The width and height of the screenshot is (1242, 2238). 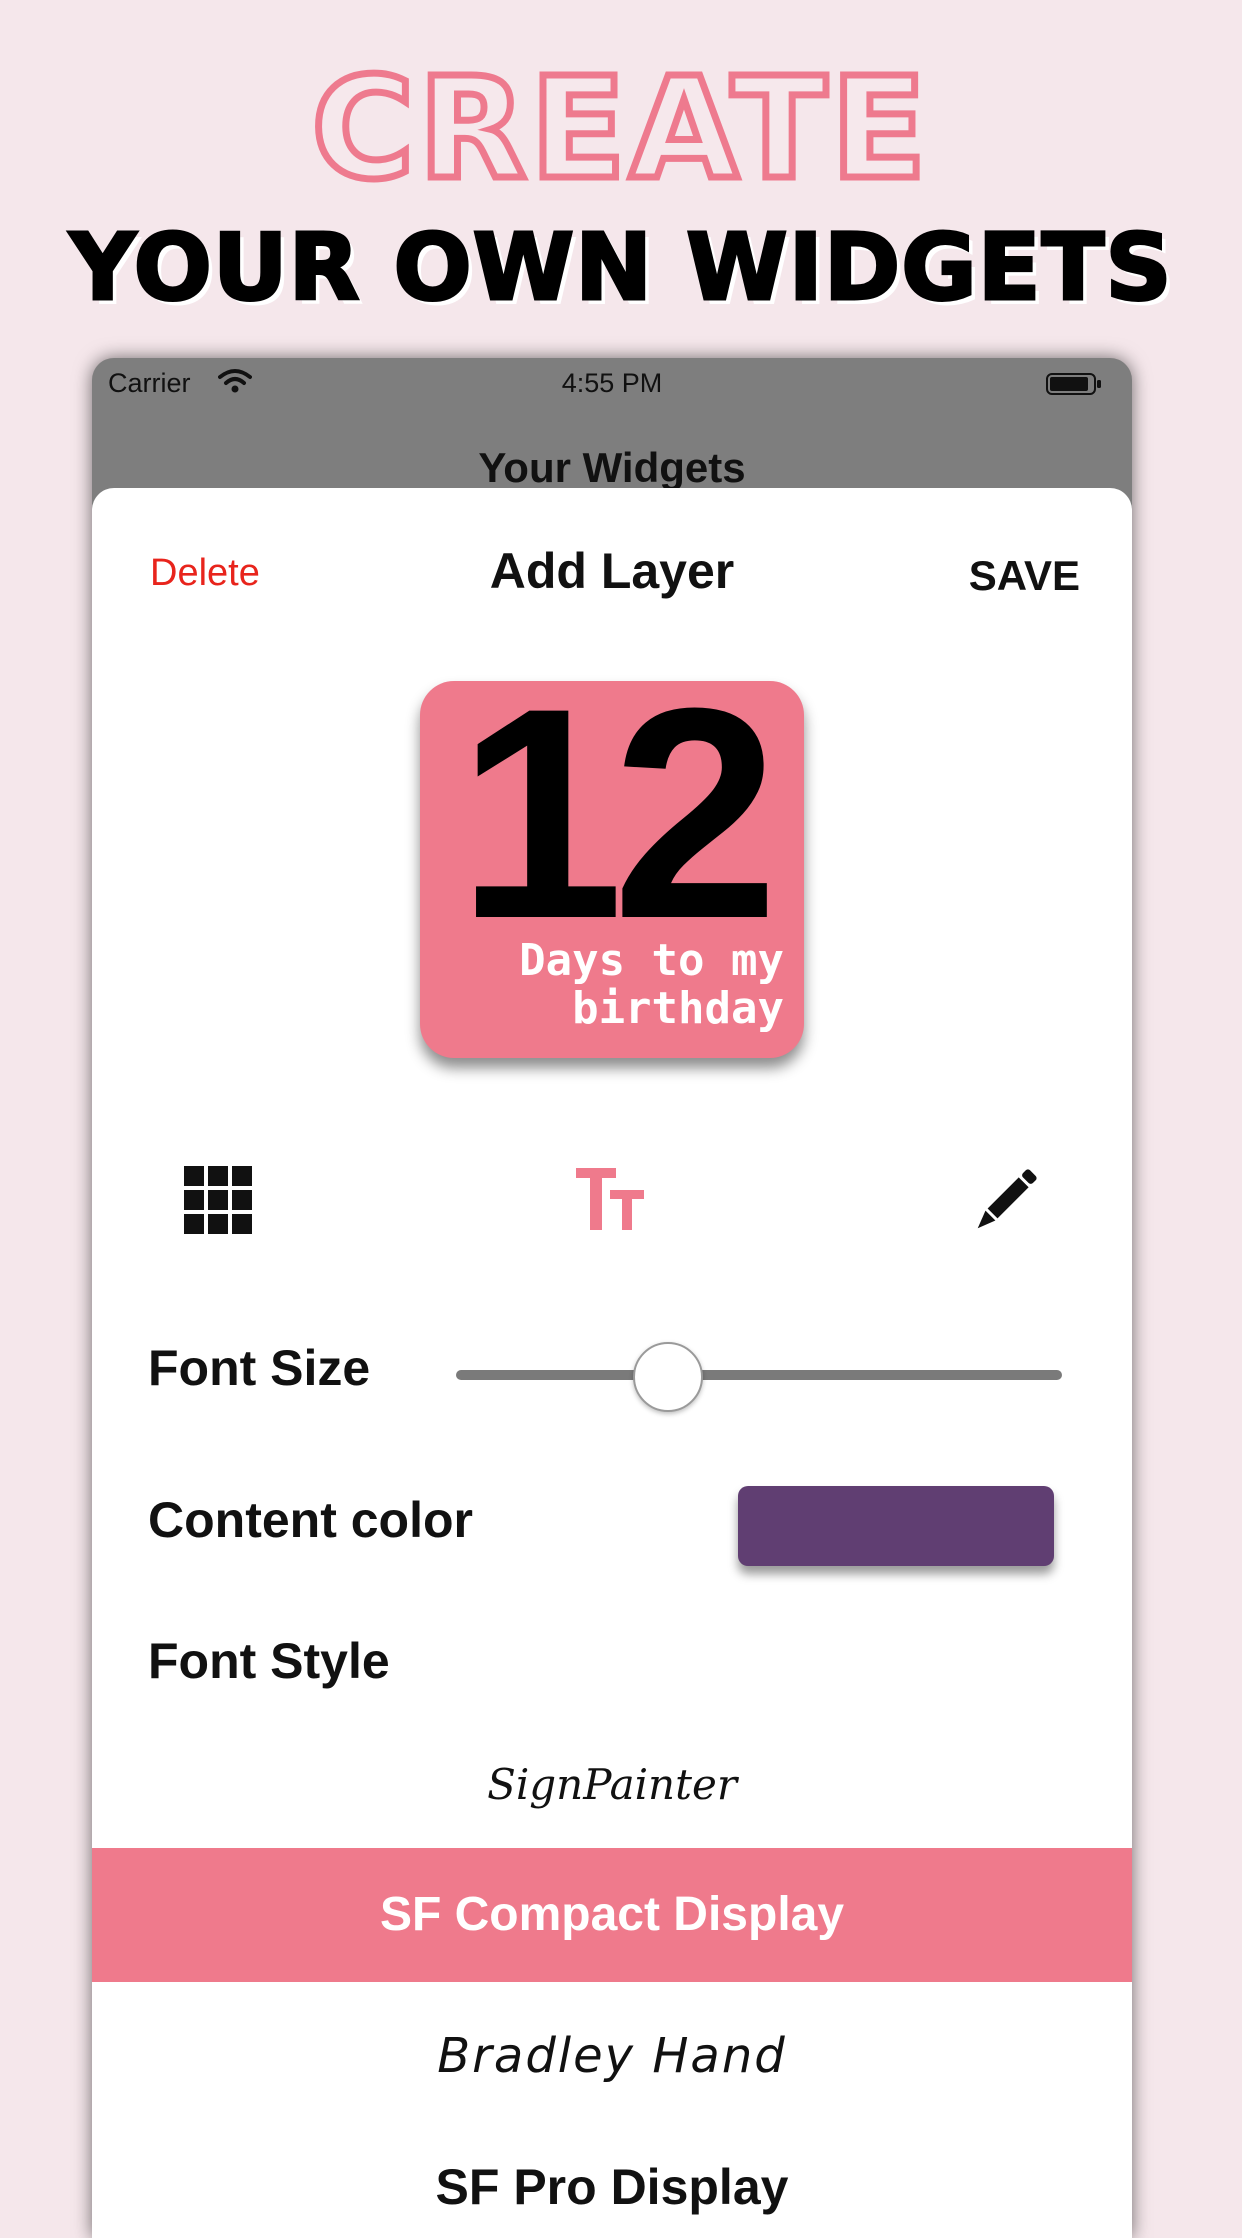 I want to click on status-bar: Carrier 4:55 PM, so click(x=612, y=384).